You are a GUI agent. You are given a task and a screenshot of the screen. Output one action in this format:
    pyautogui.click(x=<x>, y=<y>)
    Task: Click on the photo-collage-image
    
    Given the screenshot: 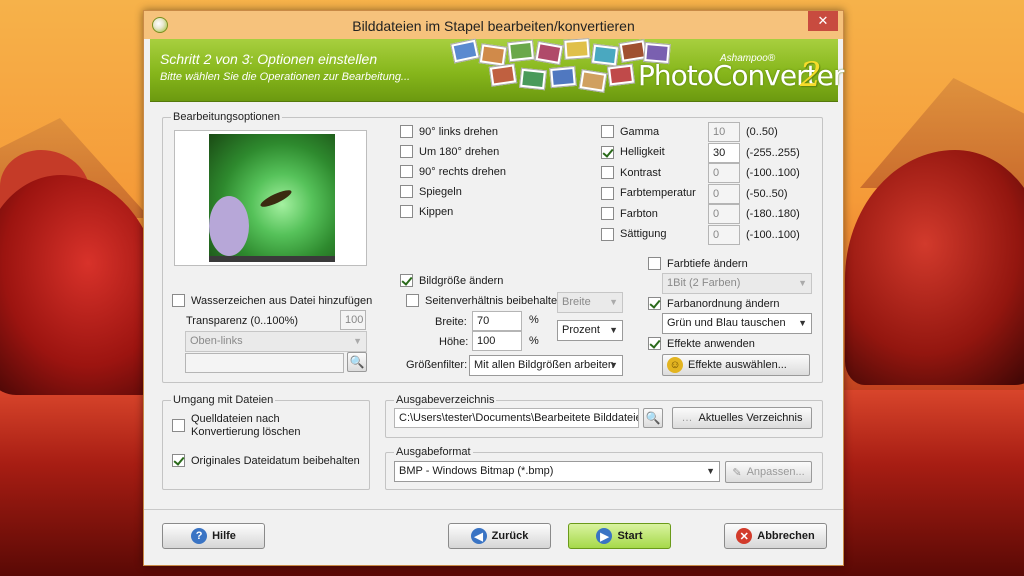 What is the action you would take?
    pyautogui.click(x=560, y=70)
    